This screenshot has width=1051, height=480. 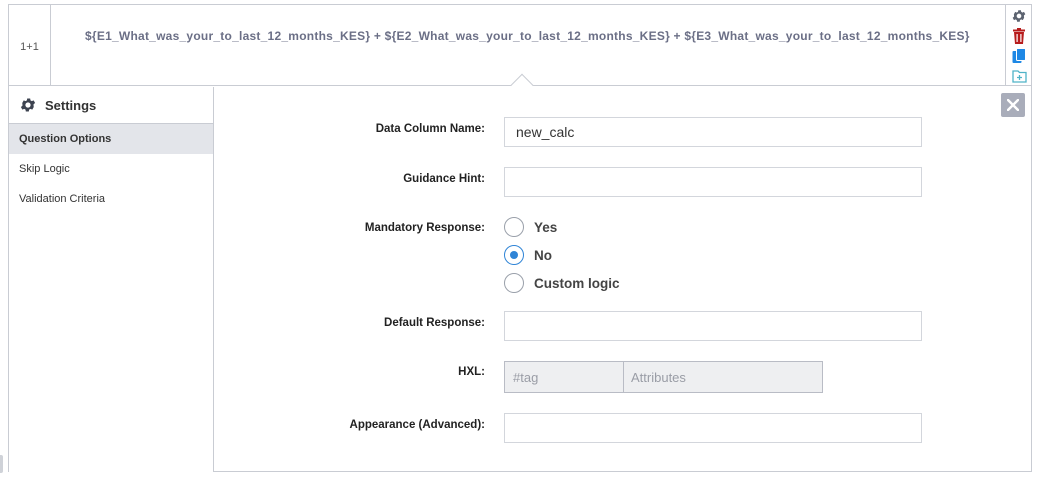 I want to click on data-column-name-input, so click(x=713, y=132).